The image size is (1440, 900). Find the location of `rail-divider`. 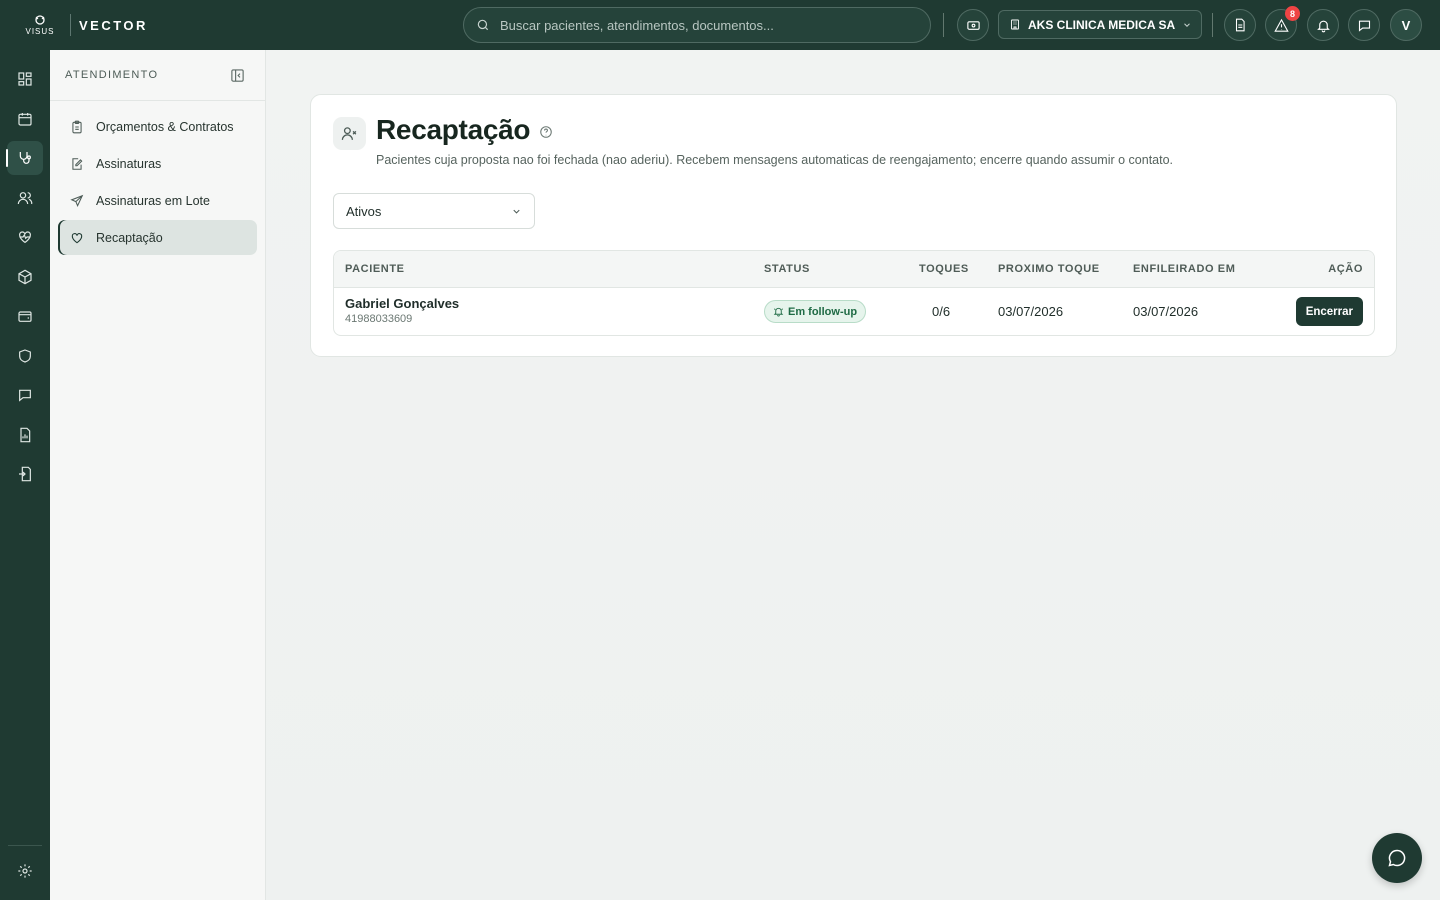

rail-divider is located at coordinates (25, 845).